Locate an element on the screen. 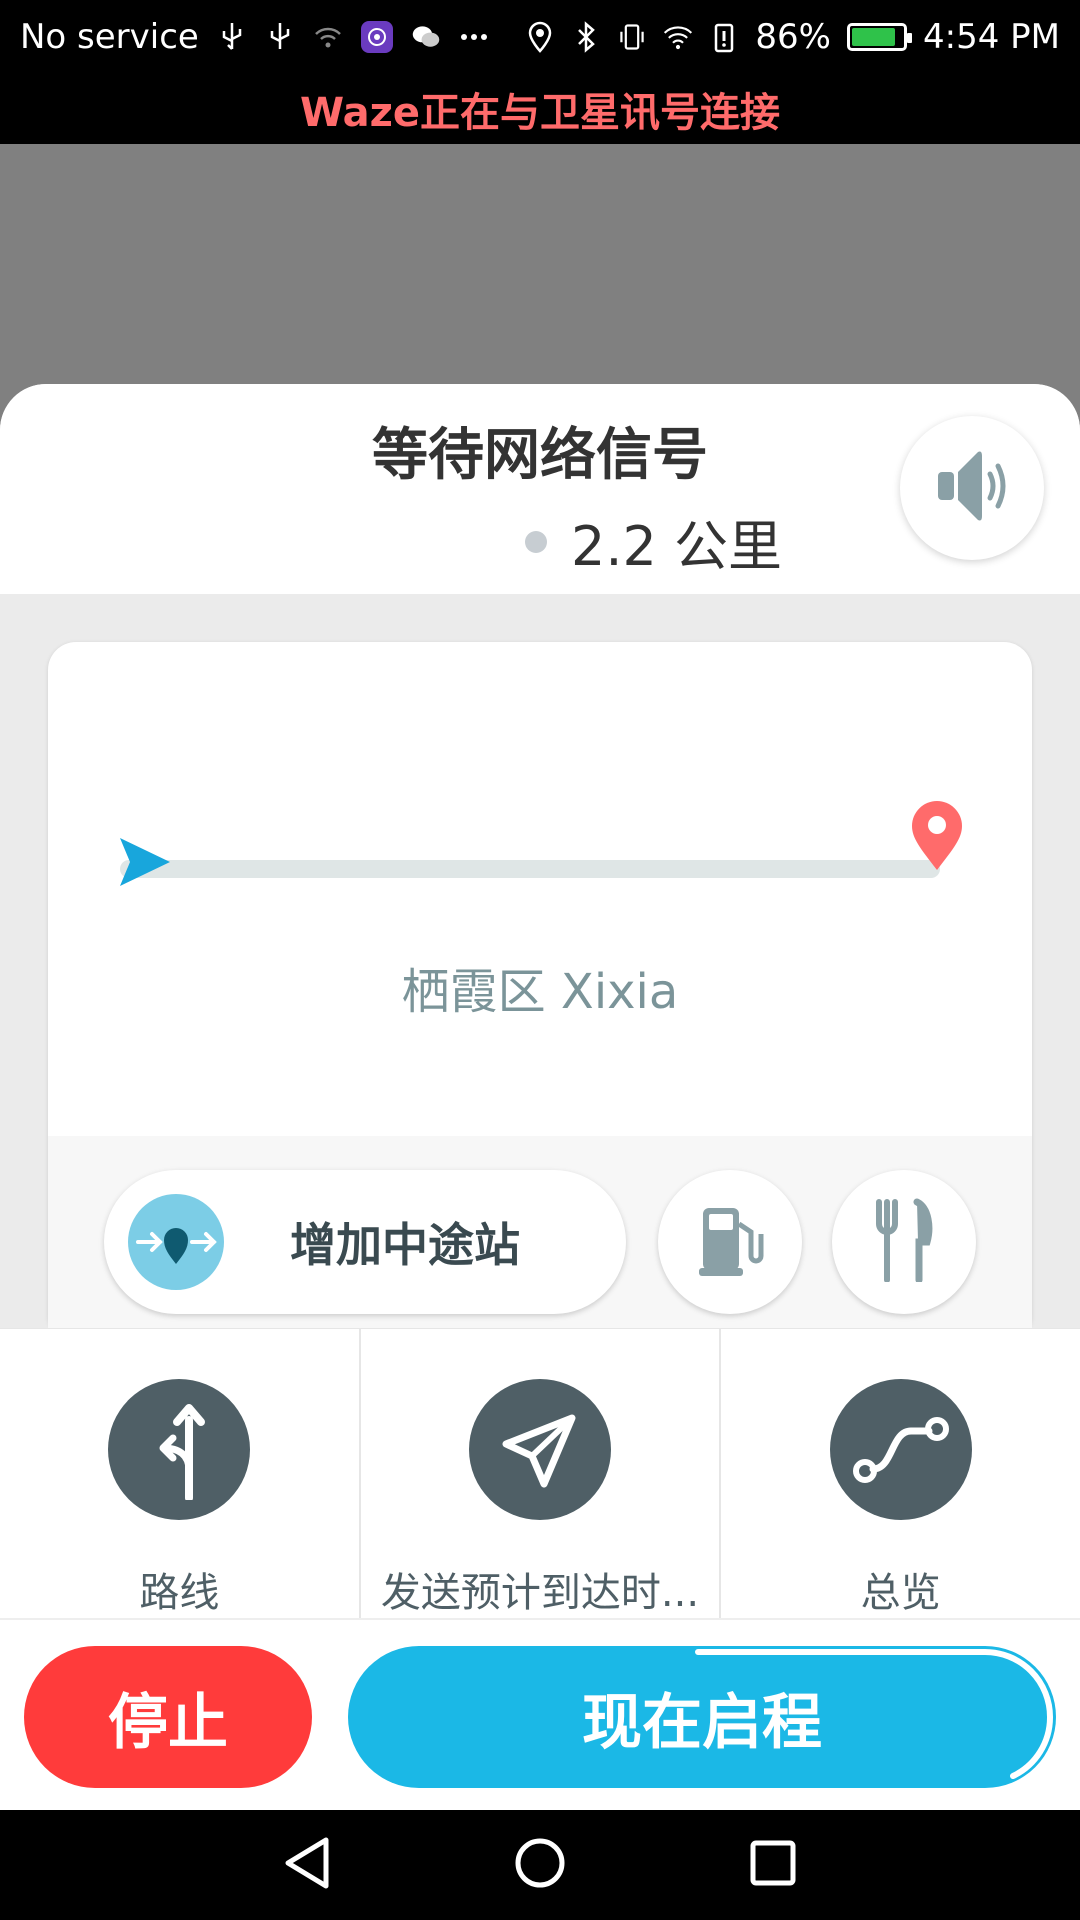  carrier-text: No service is located at coordinates (109, 37).